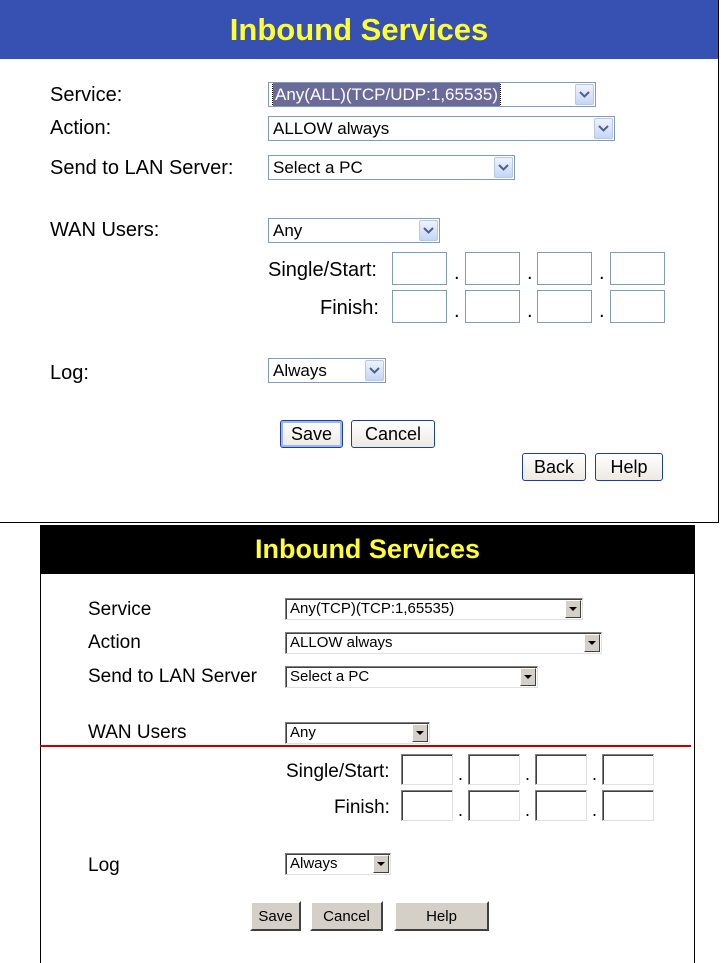  I want to click on send-to-lan-label: Send to LAN Server, so click(172, 676).